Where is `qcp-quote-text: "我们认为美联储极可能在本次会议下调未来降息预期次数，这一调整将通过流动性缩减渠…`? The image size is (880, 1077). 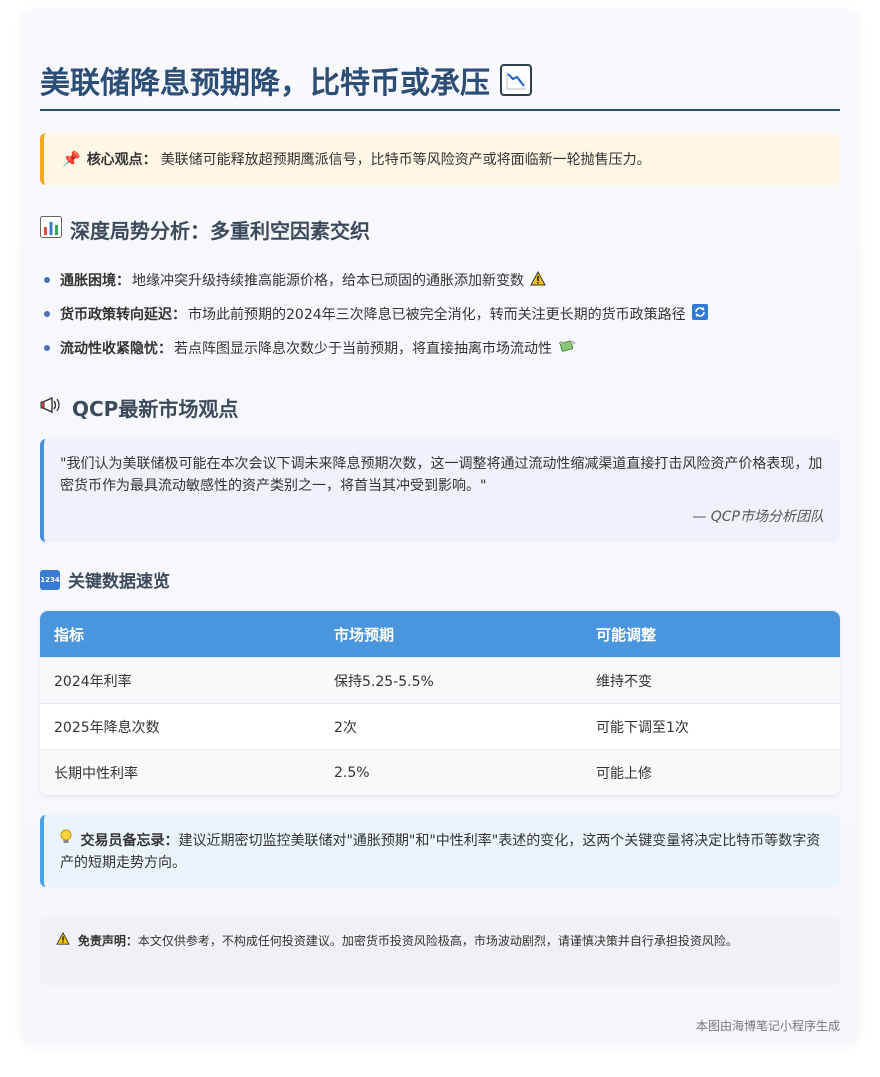
qcp-quote-text: "我们认为美联储极可能在本次会议下调未来降息预期次数，这一调整将通过流动性缩减渠… is located at coordinates (441, 475).